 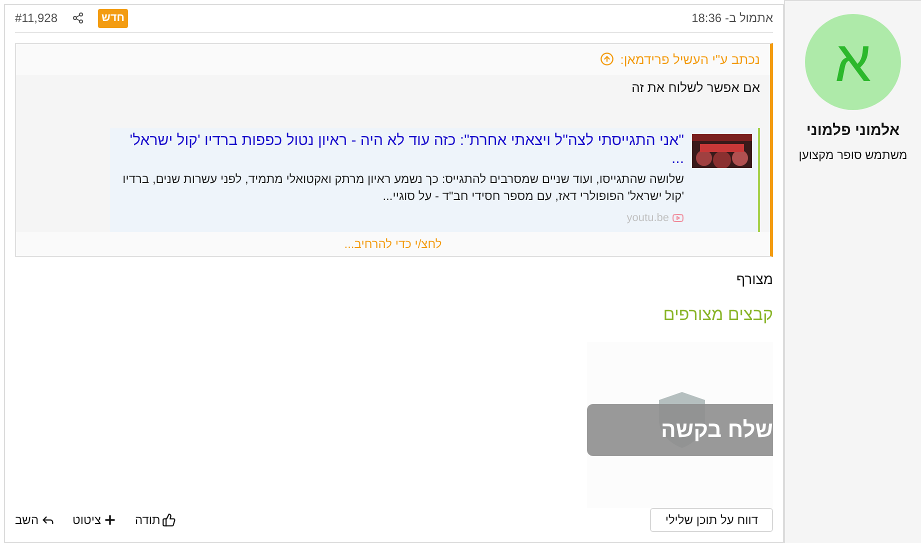 I want to click on report-button: דווח על תוכן שלילי, so click(x=711, y=520).